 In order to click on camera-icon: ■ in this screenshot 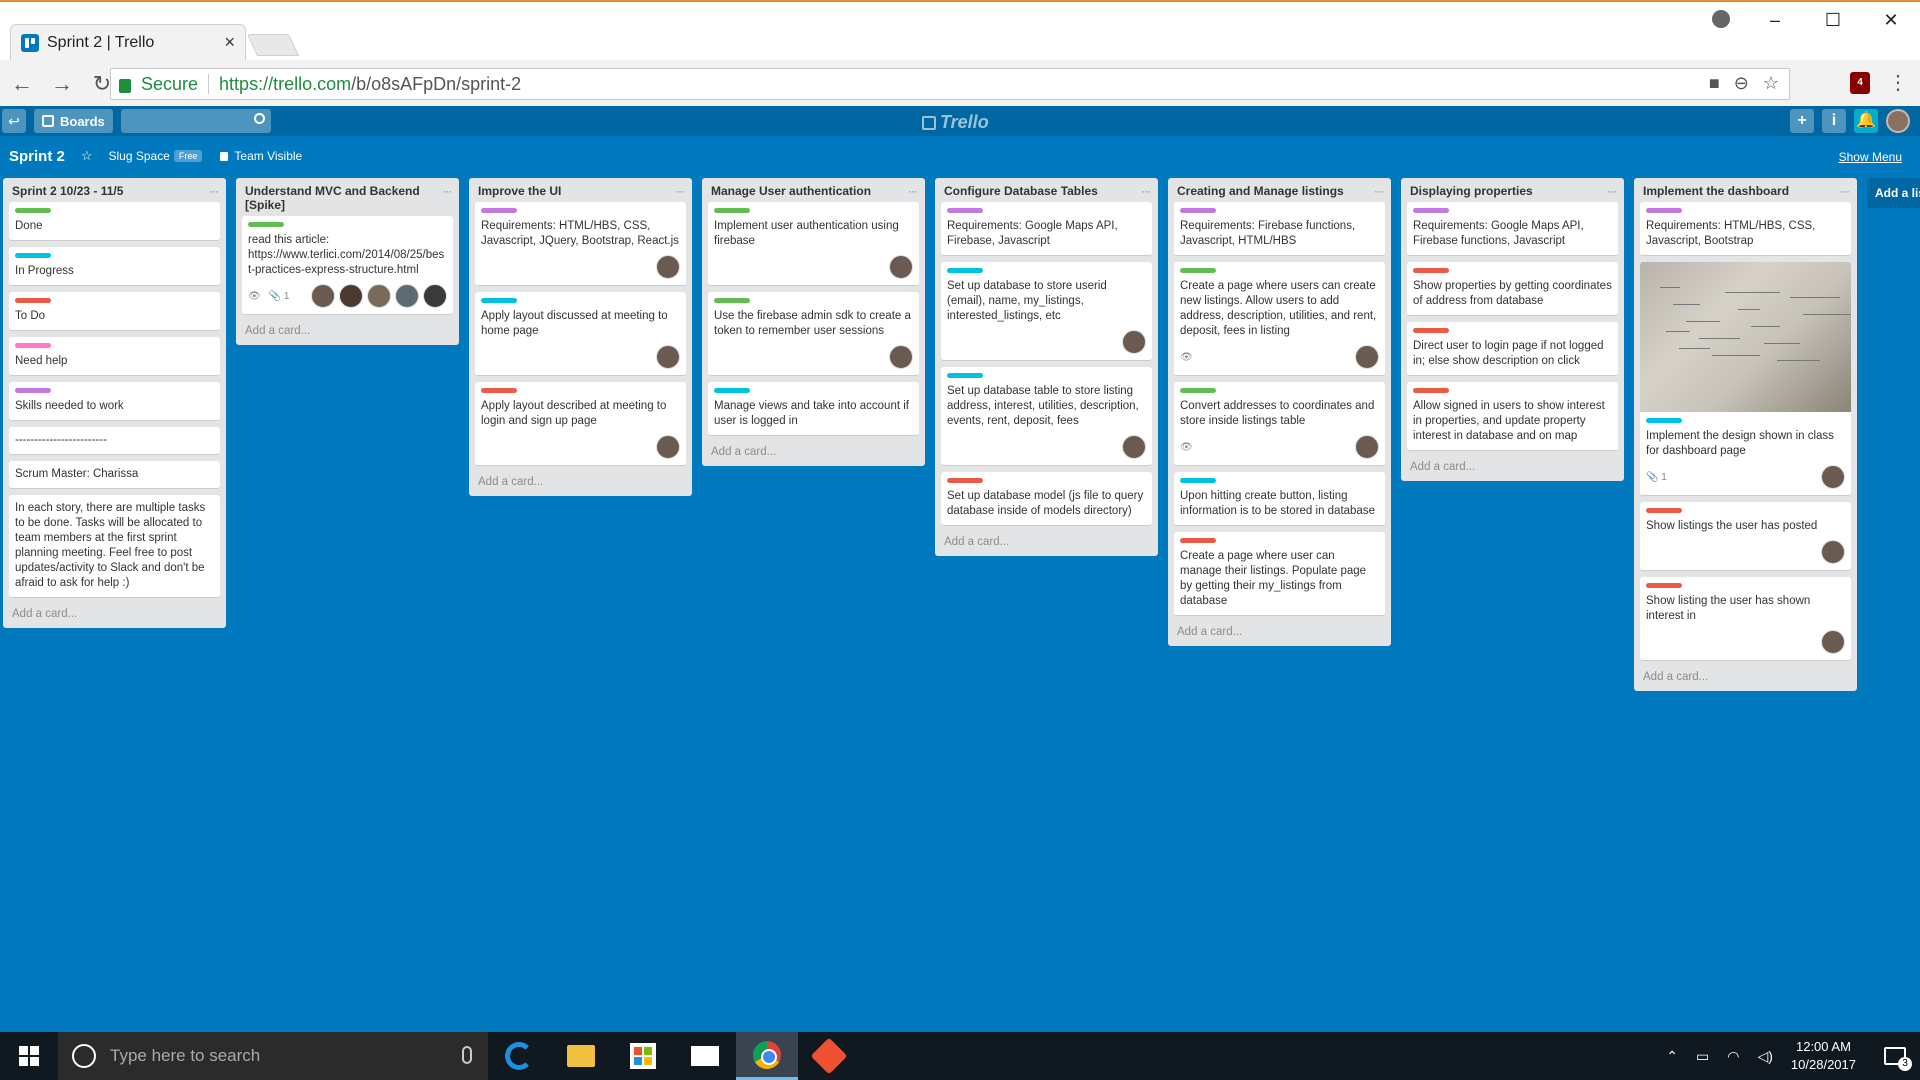, I will do `click(1714, 83)`.